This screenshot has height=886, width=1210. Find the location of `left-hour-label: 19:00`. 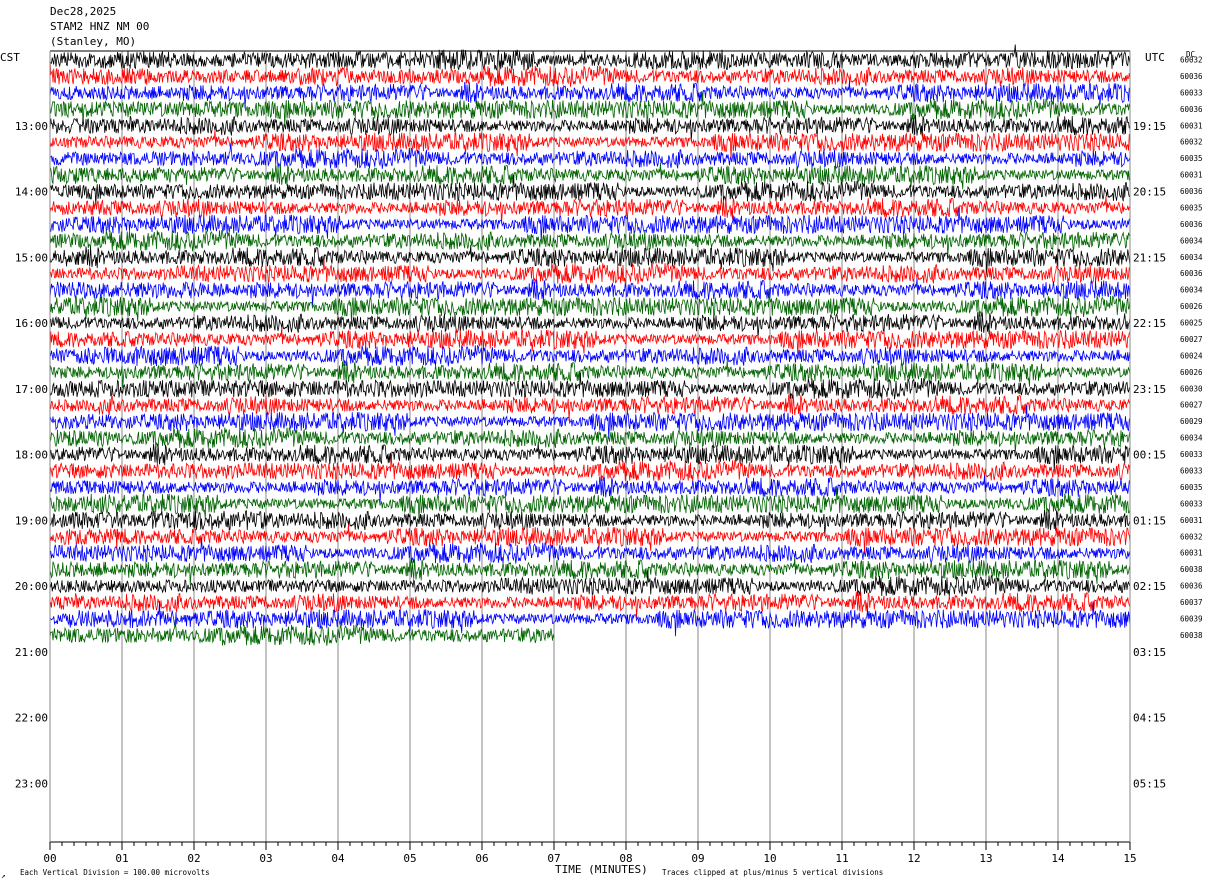

left-hour-label: 19:00 is located at coordinates (31, 520).